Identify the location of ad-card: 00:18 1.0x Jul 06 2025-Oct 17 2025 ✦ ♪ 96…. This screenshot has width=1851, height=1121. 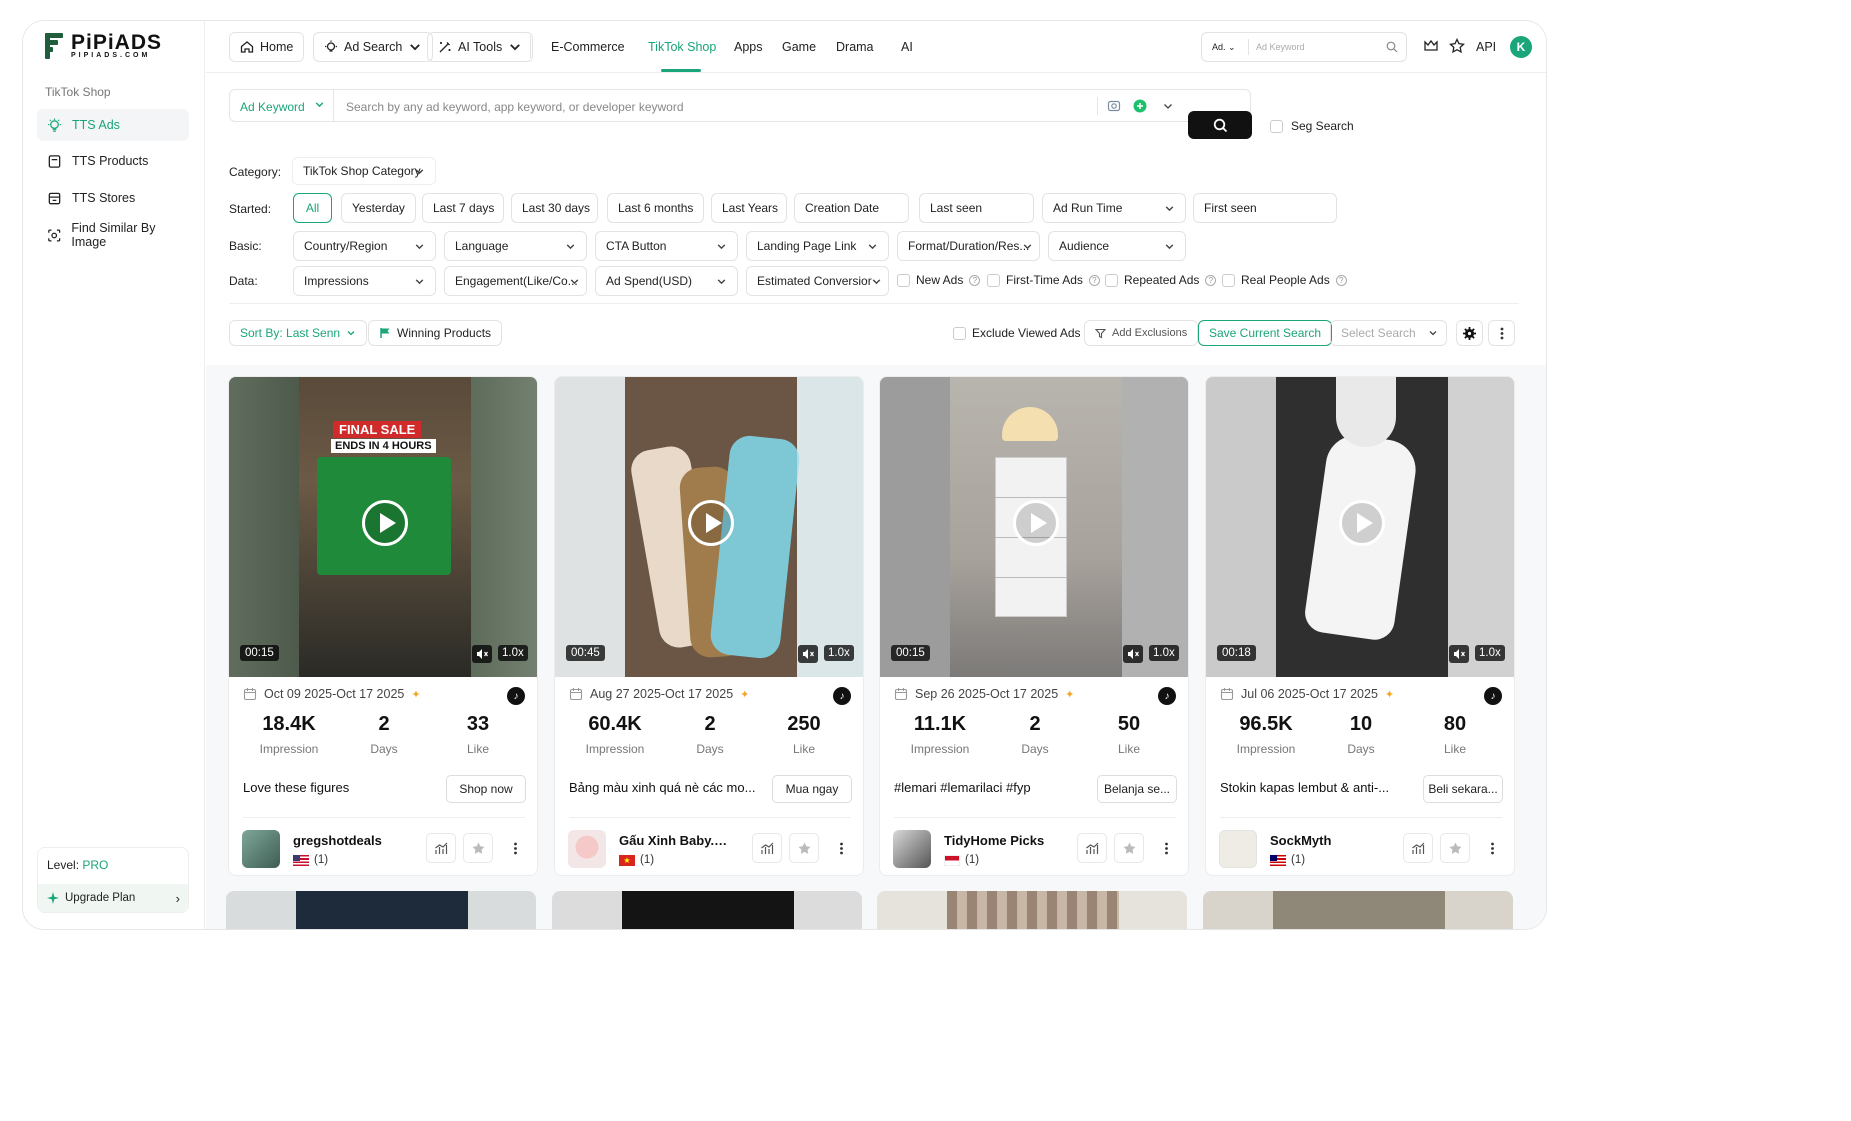
(1360, 626).